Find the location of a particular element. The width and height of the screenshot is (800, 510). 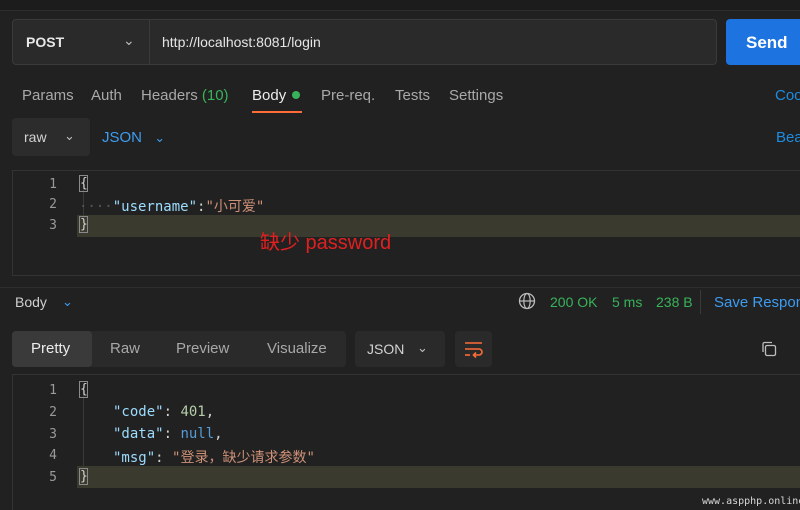

code-line: "msg": "登录，缺少请求参数" is located at coordinates (214, 457).